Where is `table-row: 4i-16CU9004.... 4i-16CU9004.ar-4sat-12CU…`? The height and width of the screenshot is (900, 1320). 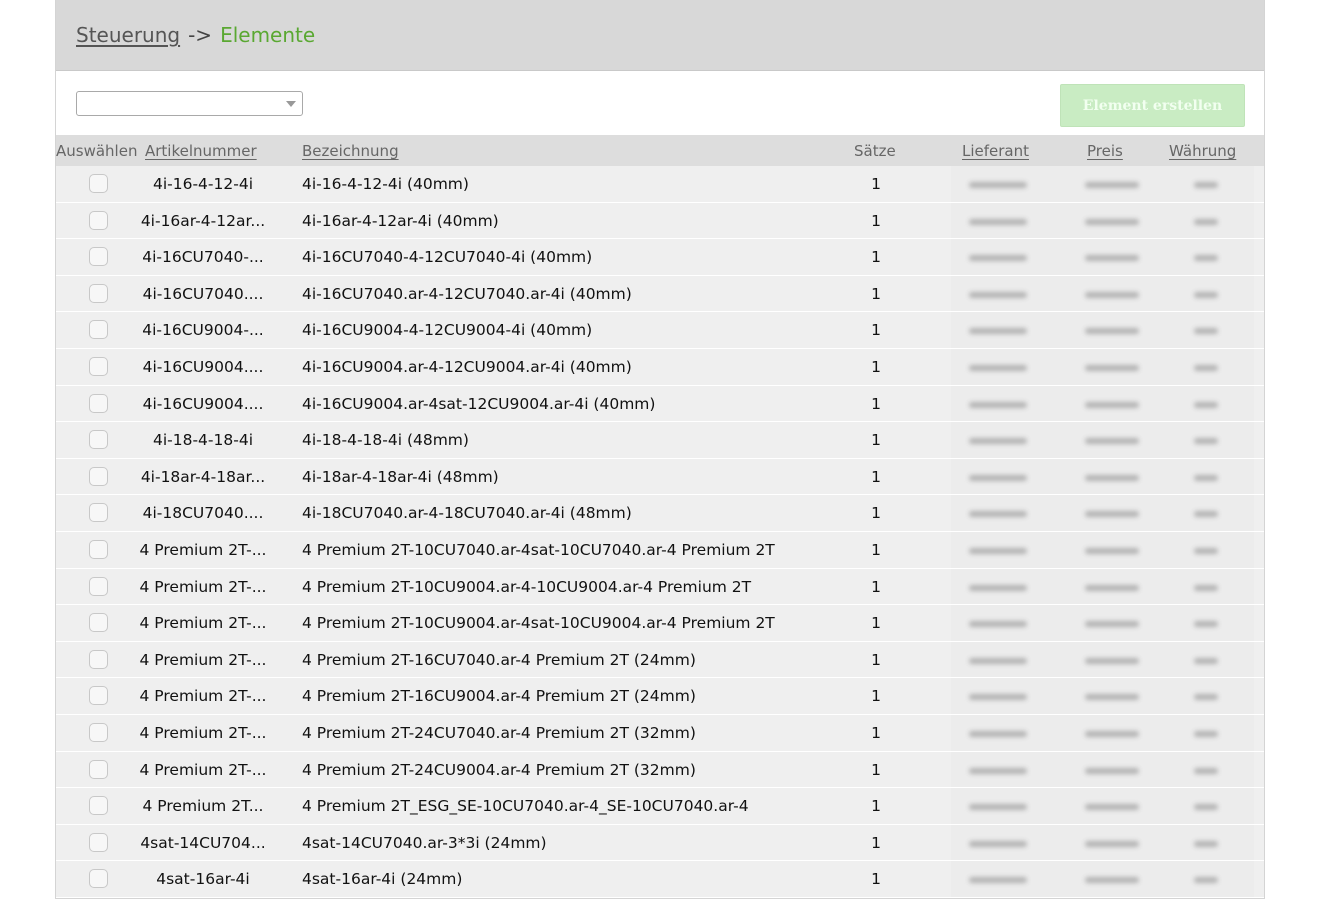 table-row: 4i-16CU9004.... 4i-16CU9004.ar-4sat-12CU… is located at coordinates (660, 404).